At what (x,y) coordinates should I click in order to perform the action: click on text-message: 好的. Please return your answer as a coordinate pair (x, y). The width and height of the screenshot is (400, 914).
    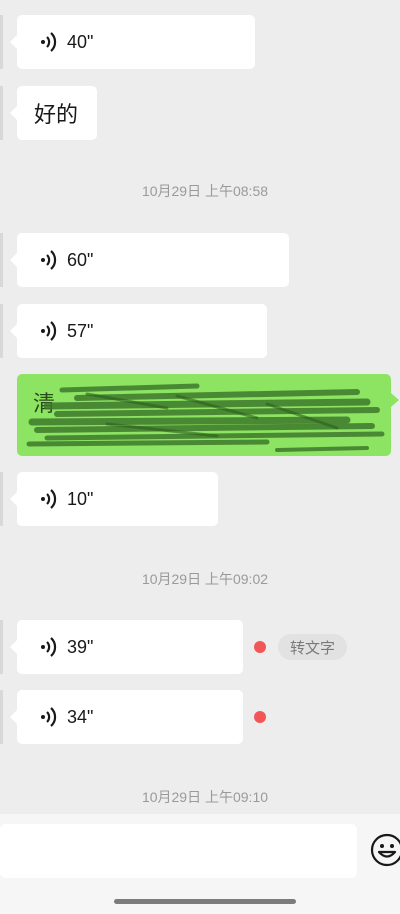
    Looking at the image, I should click on (53, 113).